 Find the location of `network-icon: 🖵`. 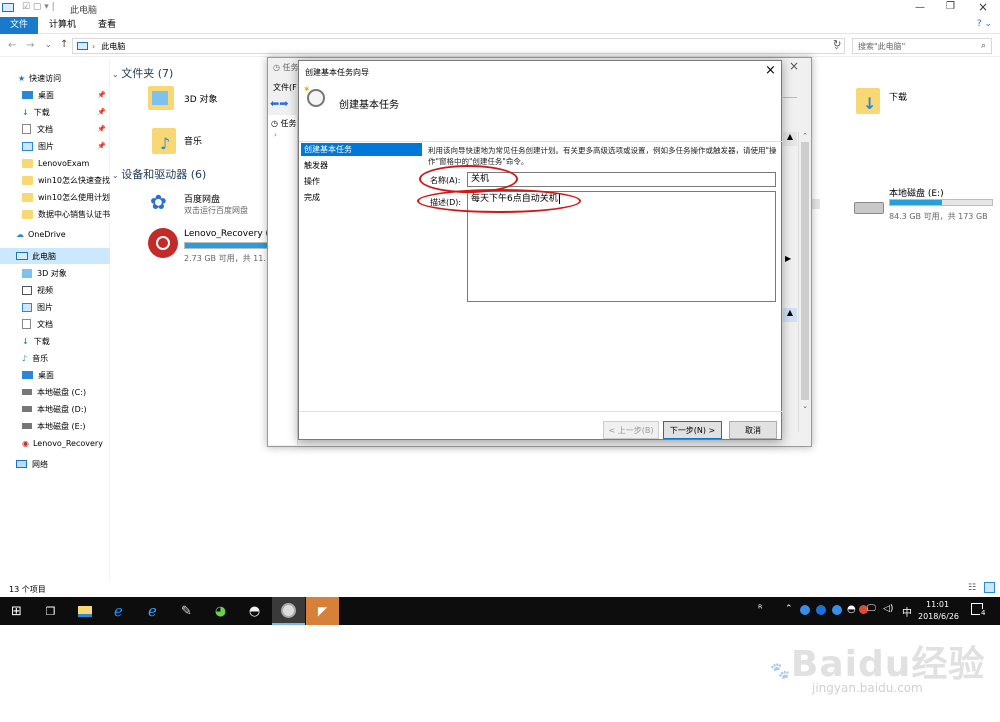

network-icon: 🖵 is located at coordinates (871, 609).